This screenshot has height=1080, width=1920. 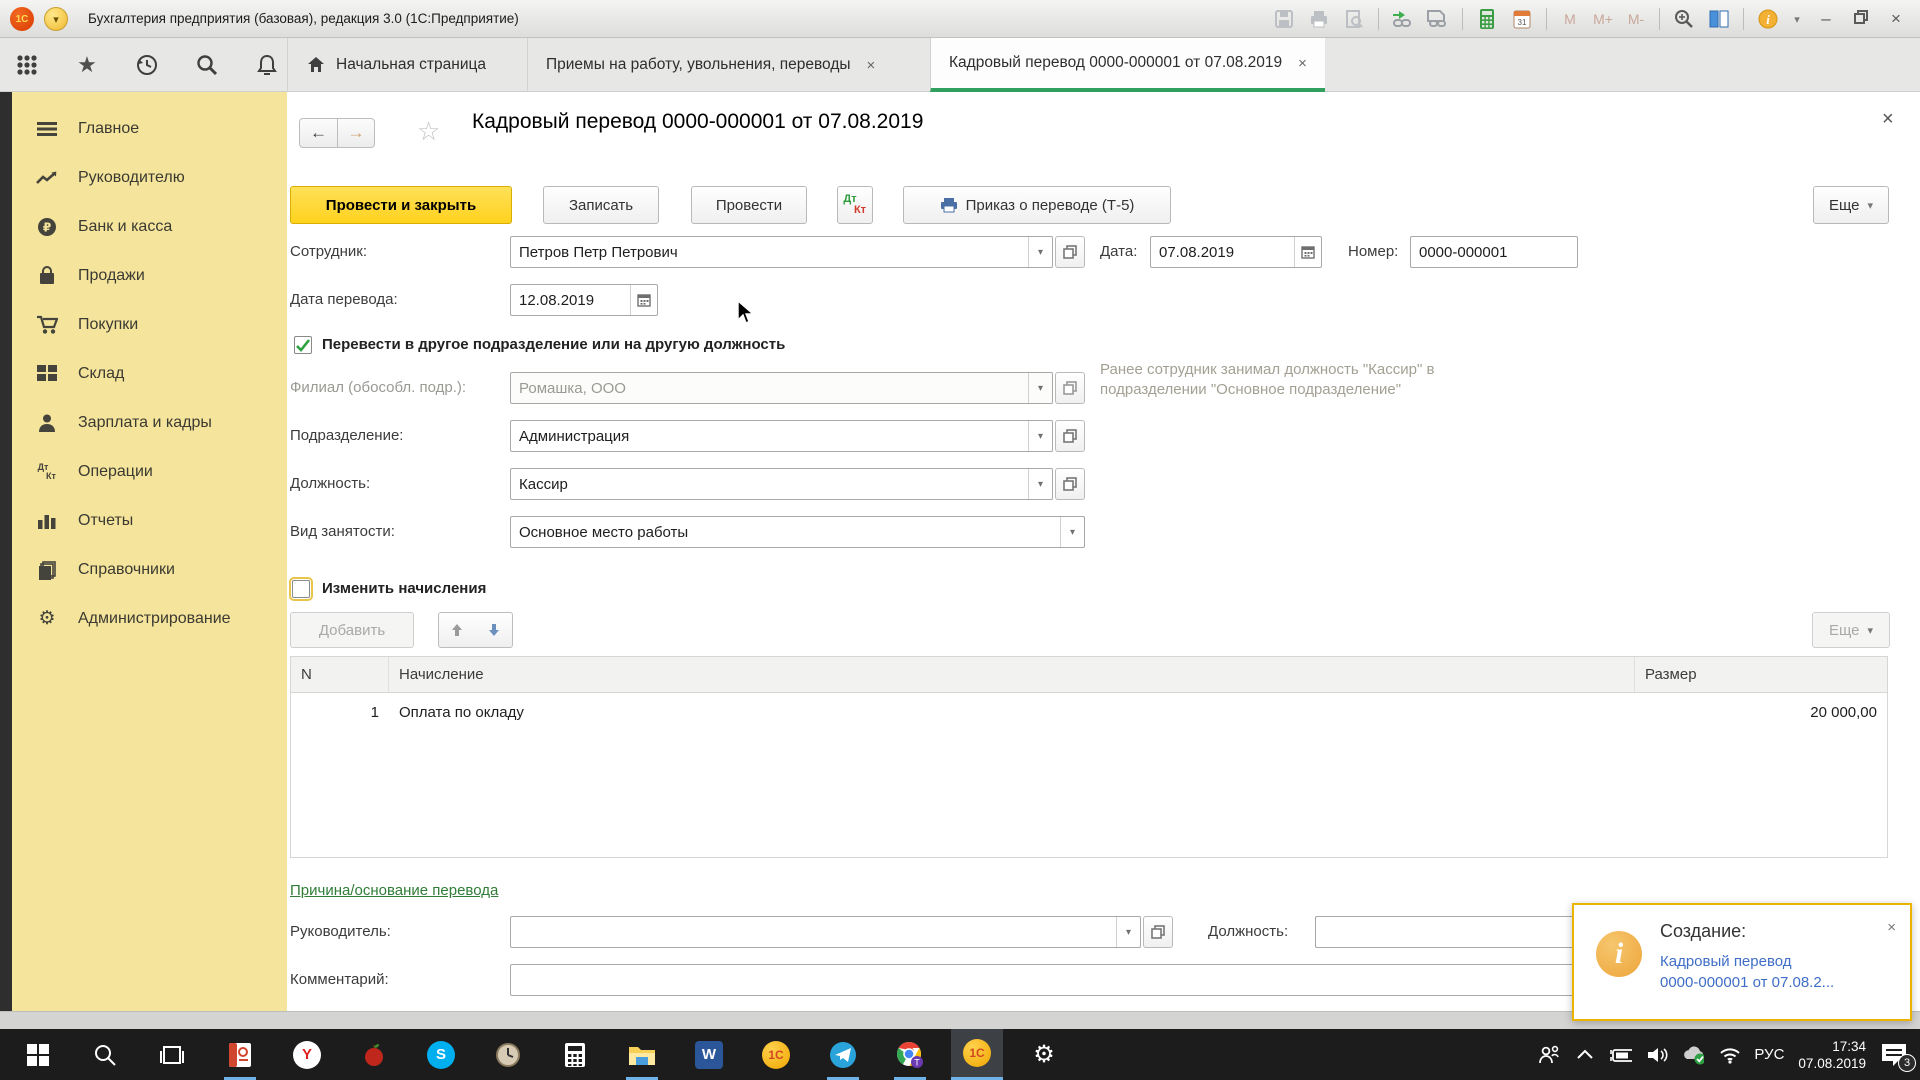 What do you see at coordinates (267, 65) in the screenshot?
I see `notifications-bell-icon` at bounding box center [267, 65].